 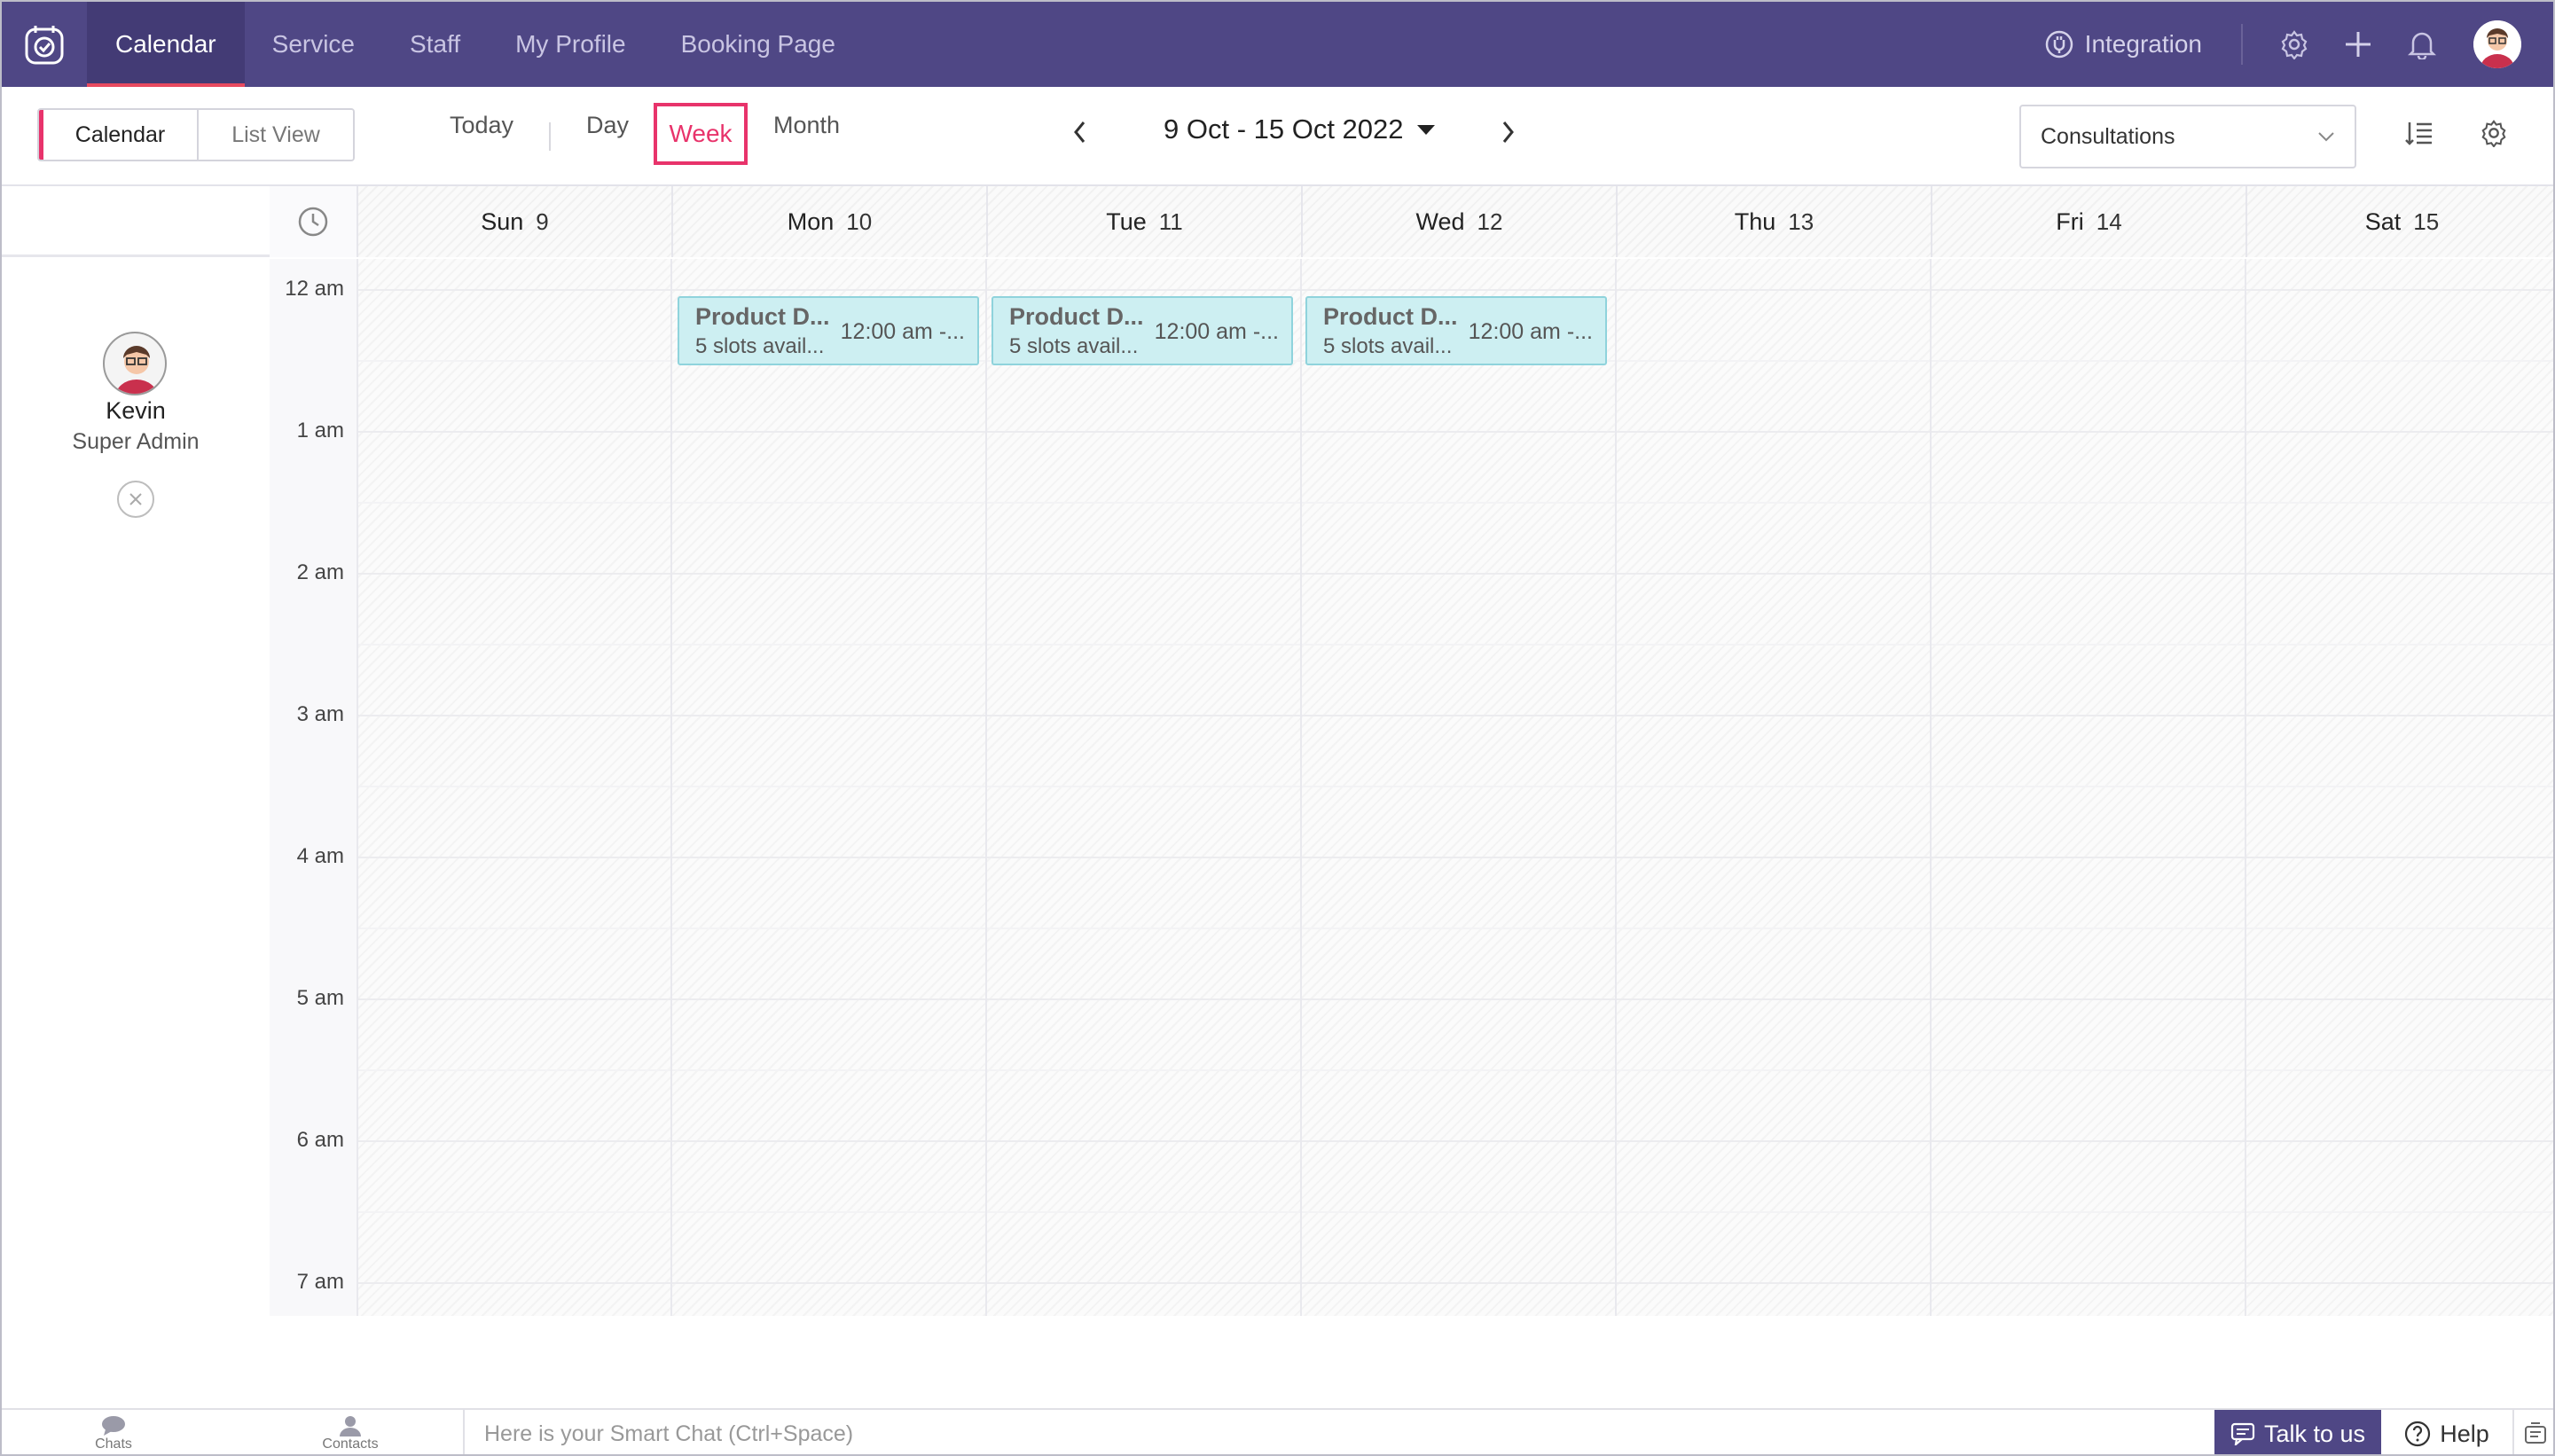 I want to click on time-label: 3 am, so click(x=320, y=714).